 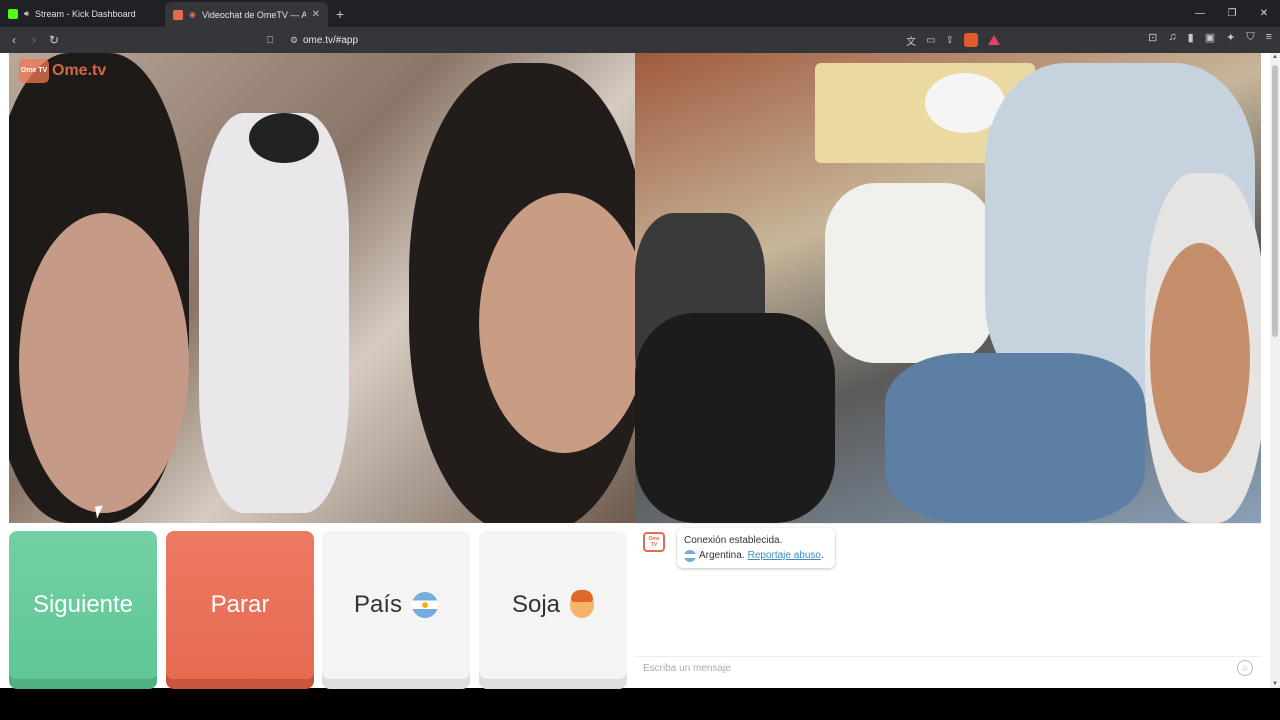 What do you see at coordinates (733, 540) in the screenshot?
I see `connection-status: Conexión establecida.` at bounding box center [733, 540].